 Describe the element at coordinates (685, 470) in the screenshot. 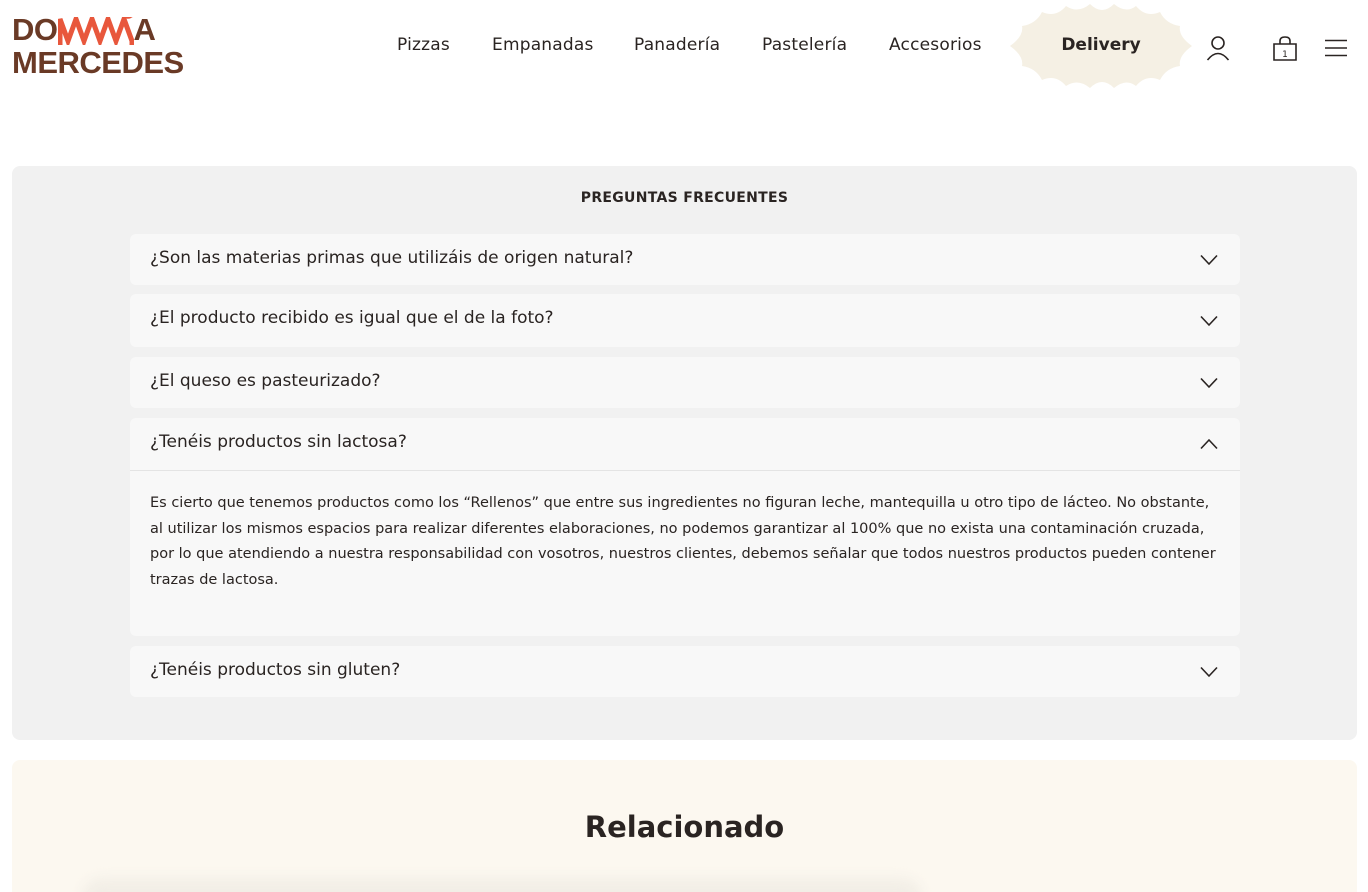

I see `faq-divider` at that location.